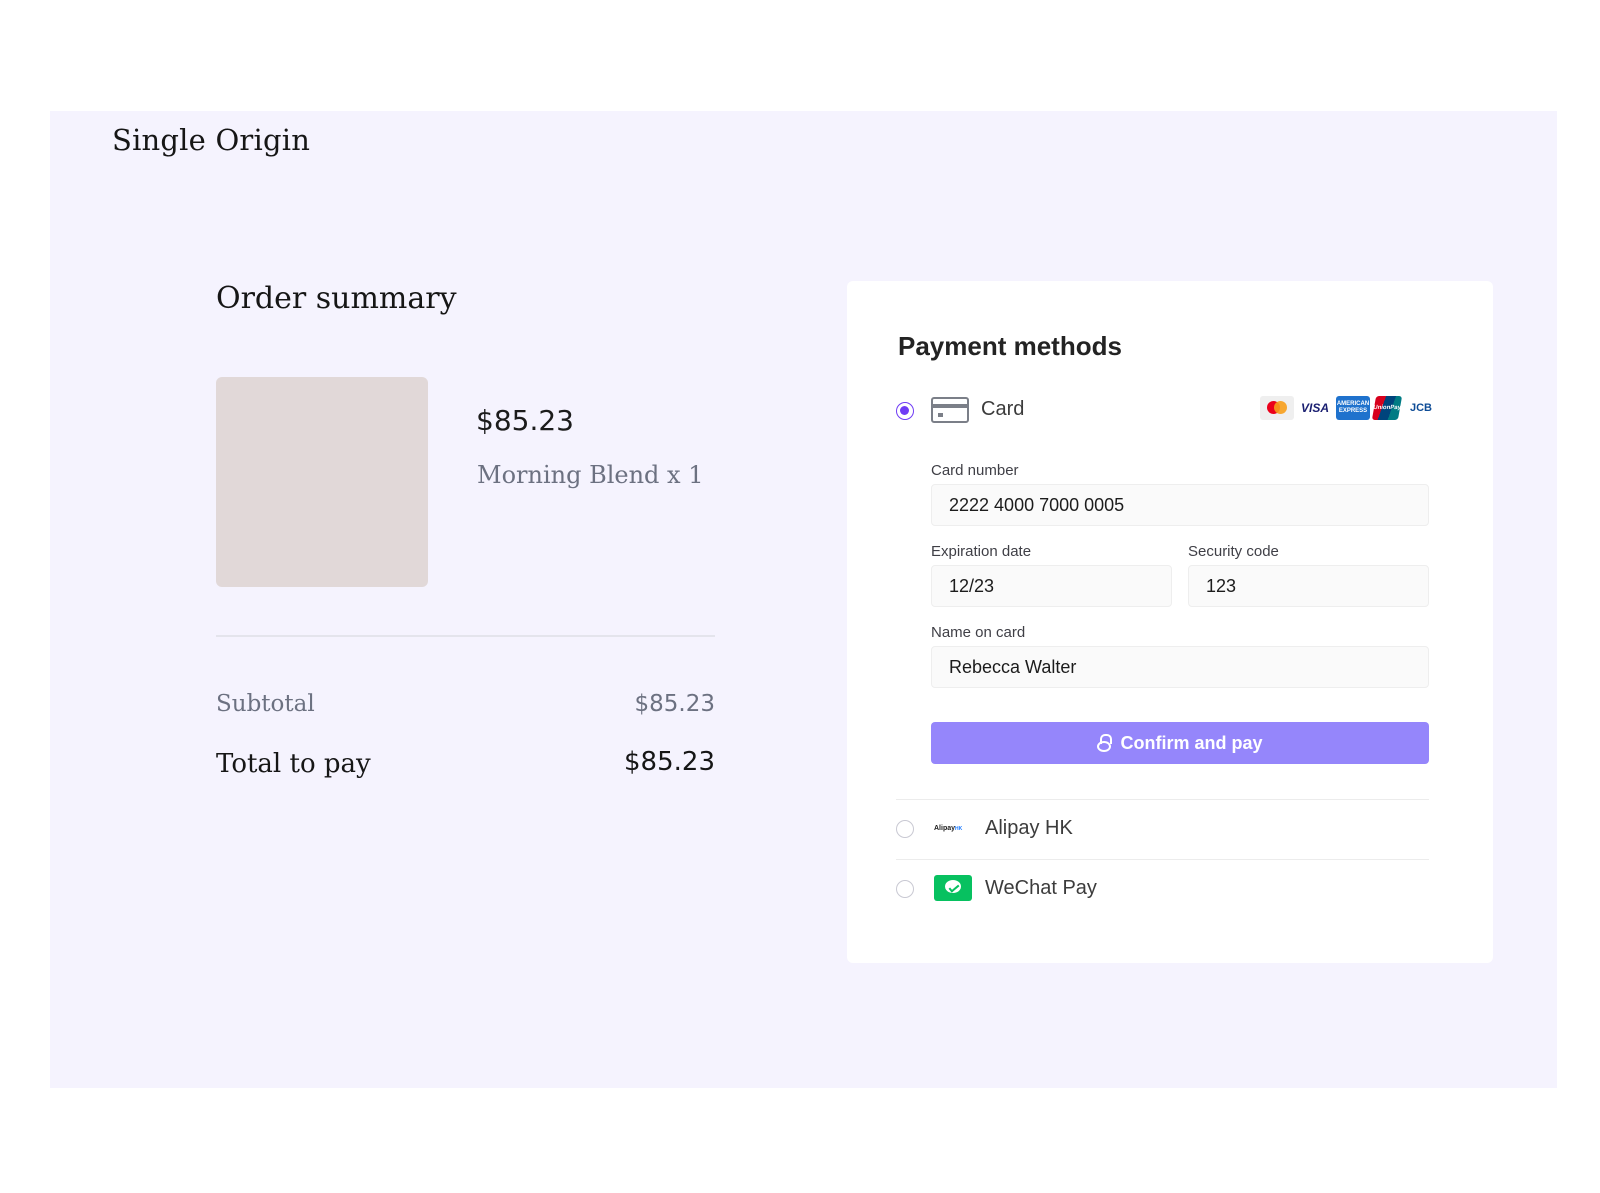 This screenshot has height=1193, width=1600. What do you see at coordinates (905, 411) in the screenshot?
I see `card-radio` at bounding box center [905, 411].